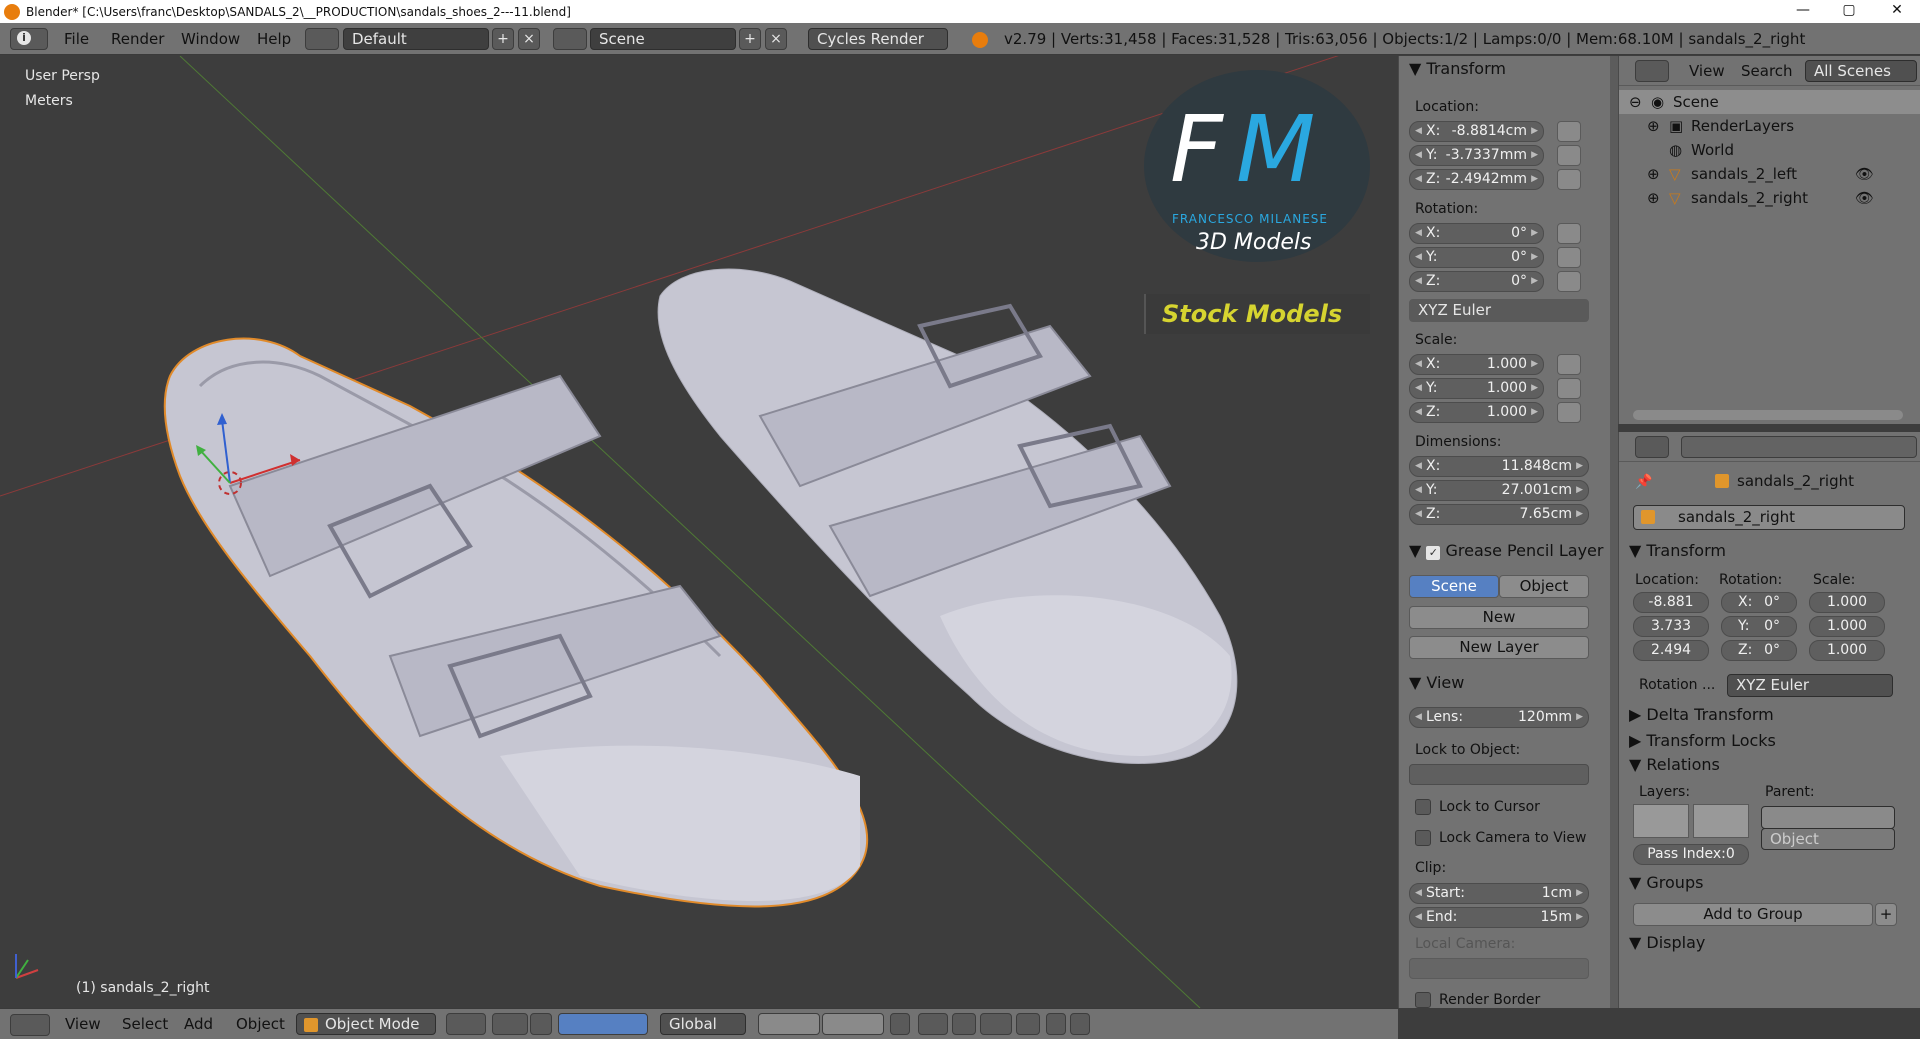 This screenshot has width=1920, height=1039. Describe the element at coordinates (274, 39) in the screenshot. I see `menu-help: Help` at that location.